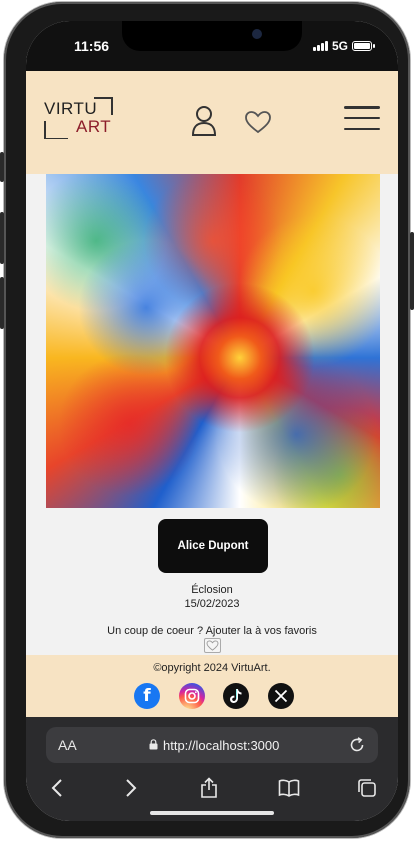  Describe the element at coordinates (67, 745) in the screenshot. I see `text-size-button: AA` at that location.